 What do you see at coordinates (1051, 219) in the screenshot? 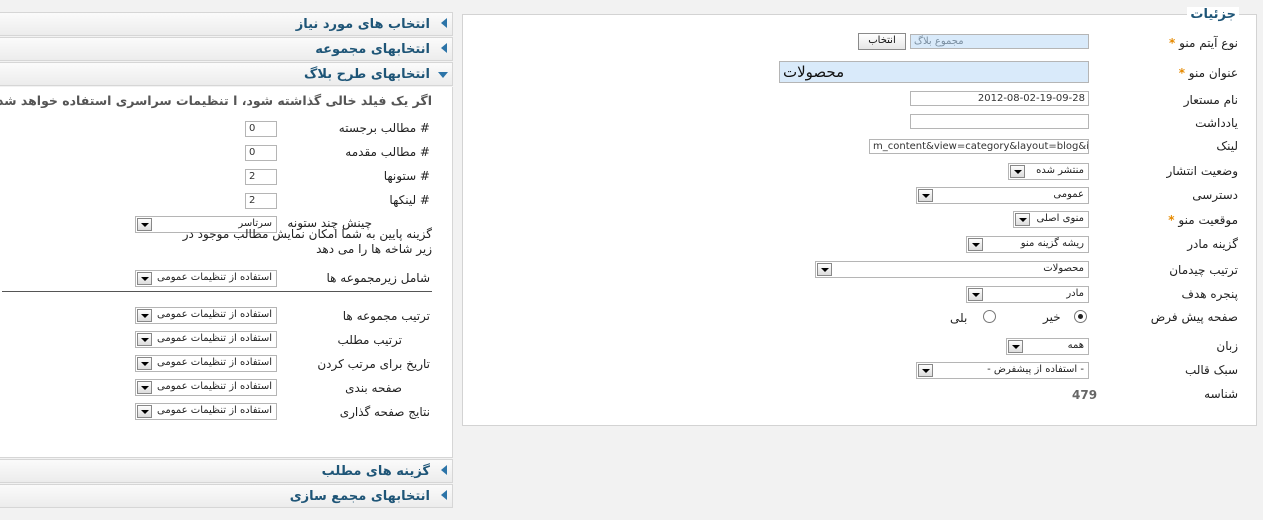
I see `menu-location-select: منوی اصلی` at bounding box center [1051, 219].